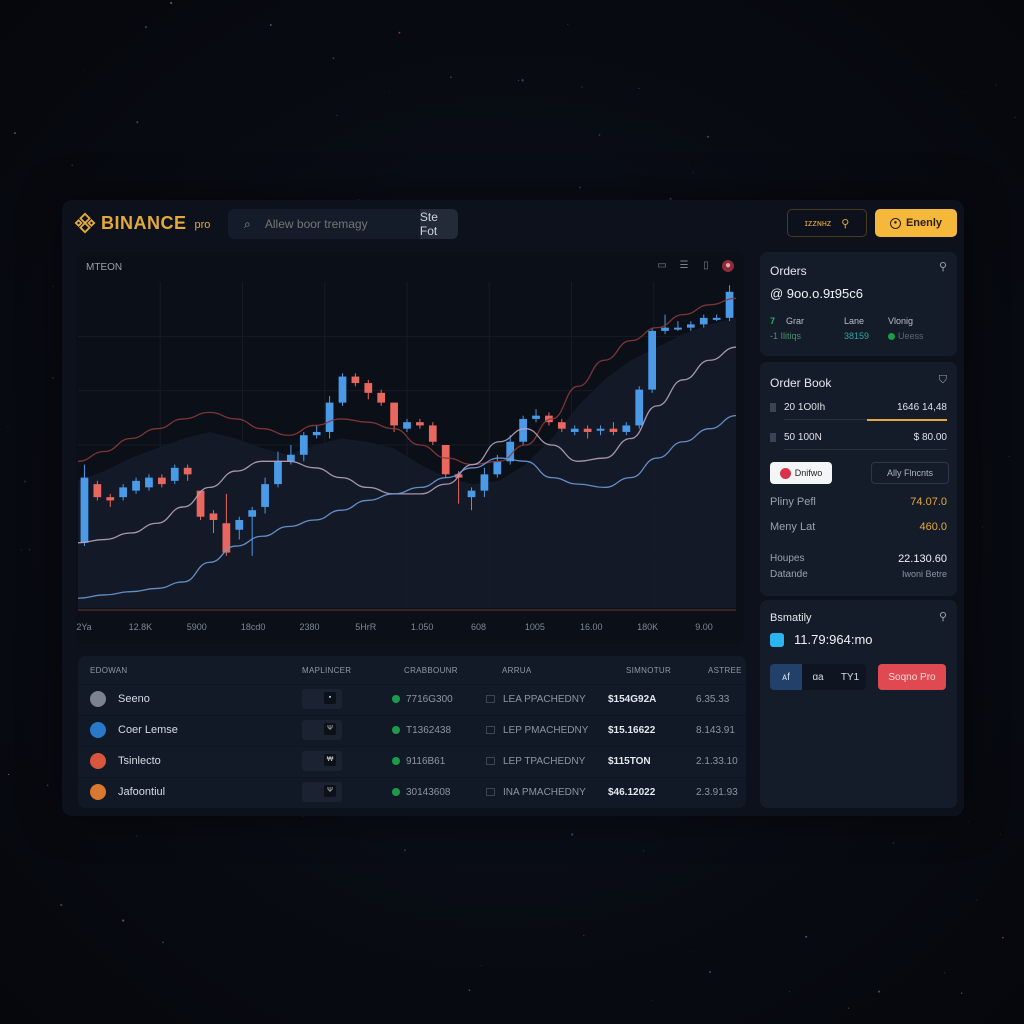  What do you see at coordinates (148, 730) in the screenshot?
I see `coin-name: Coer Lemse` at bounding box center [148, 730].